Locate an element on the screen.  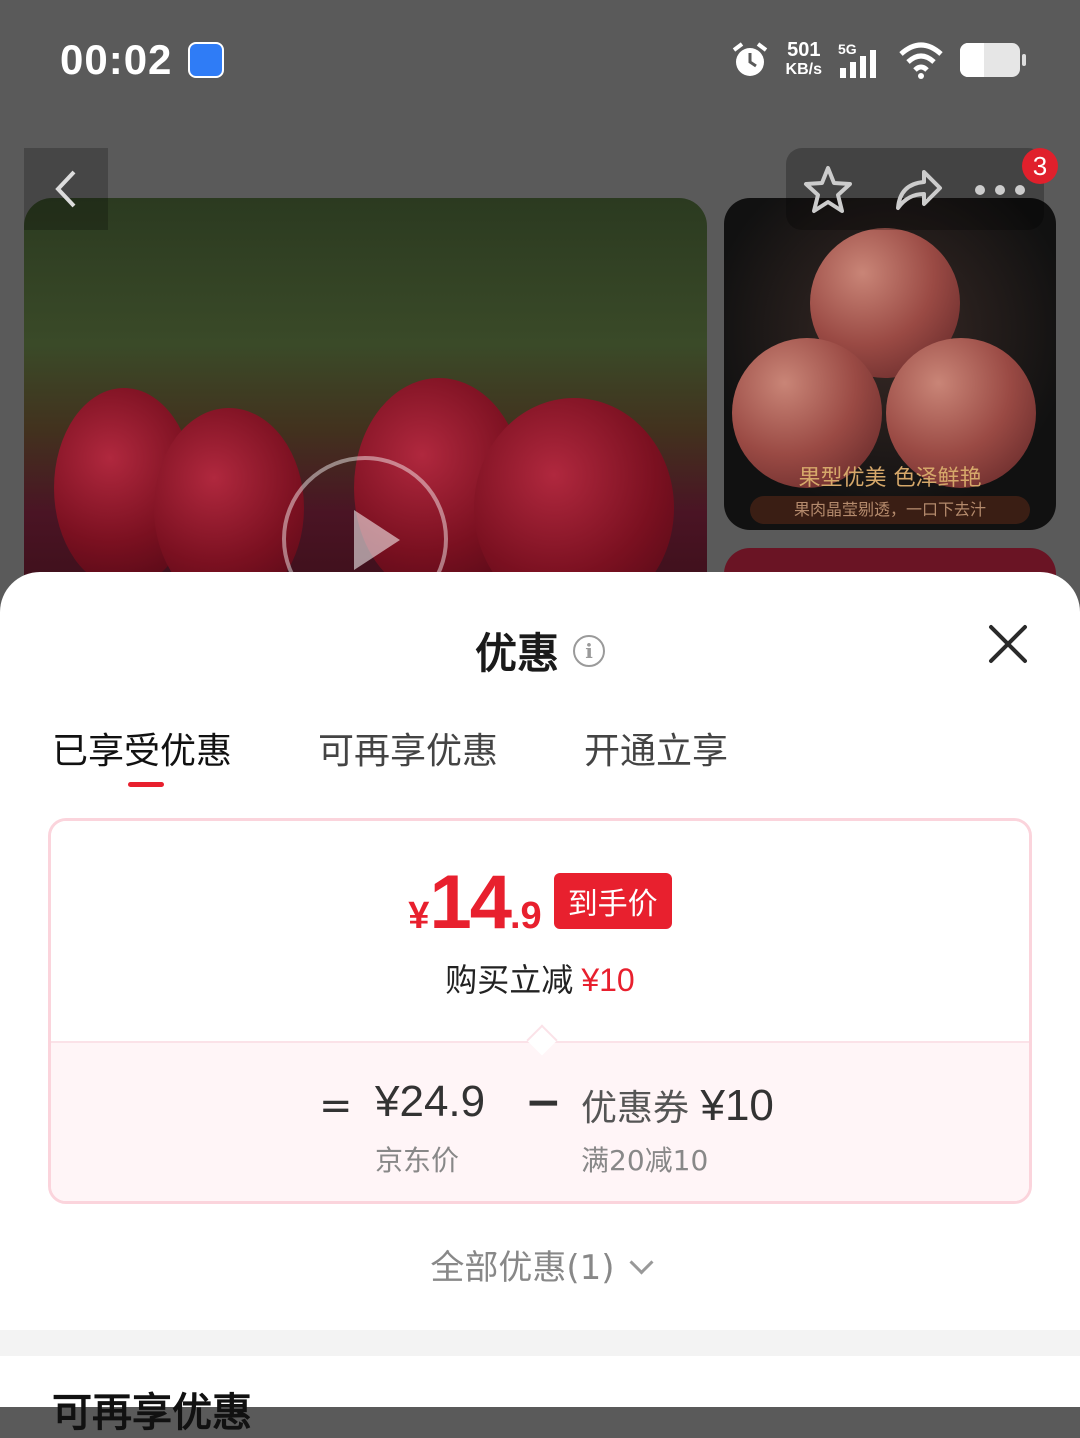
final-price-section: ¥14.9 到手价 购买立减 ¥10 is located at coordinates (540, 931).